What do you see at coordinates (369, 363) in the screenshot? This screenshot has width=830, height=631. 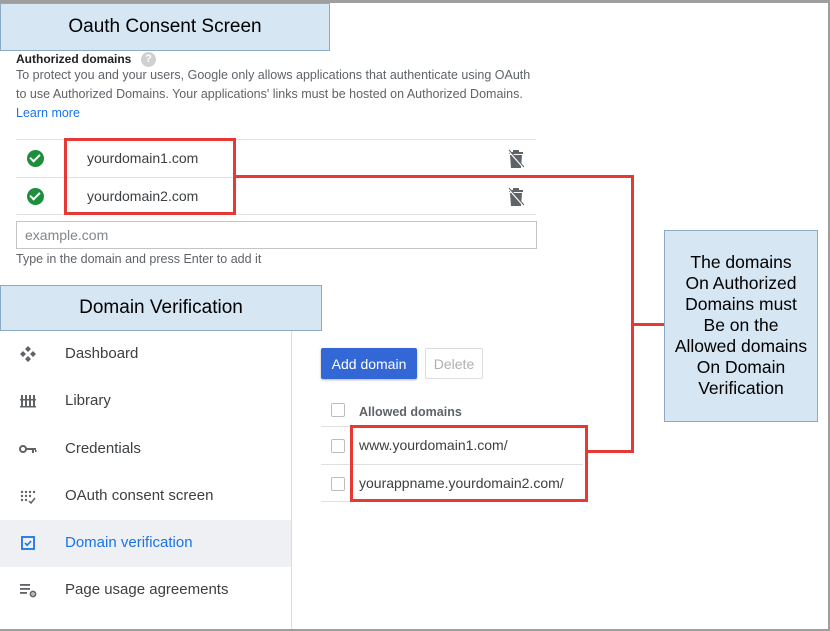 I see `add-domain-button: Add domain` at bounding box center [369, 363].